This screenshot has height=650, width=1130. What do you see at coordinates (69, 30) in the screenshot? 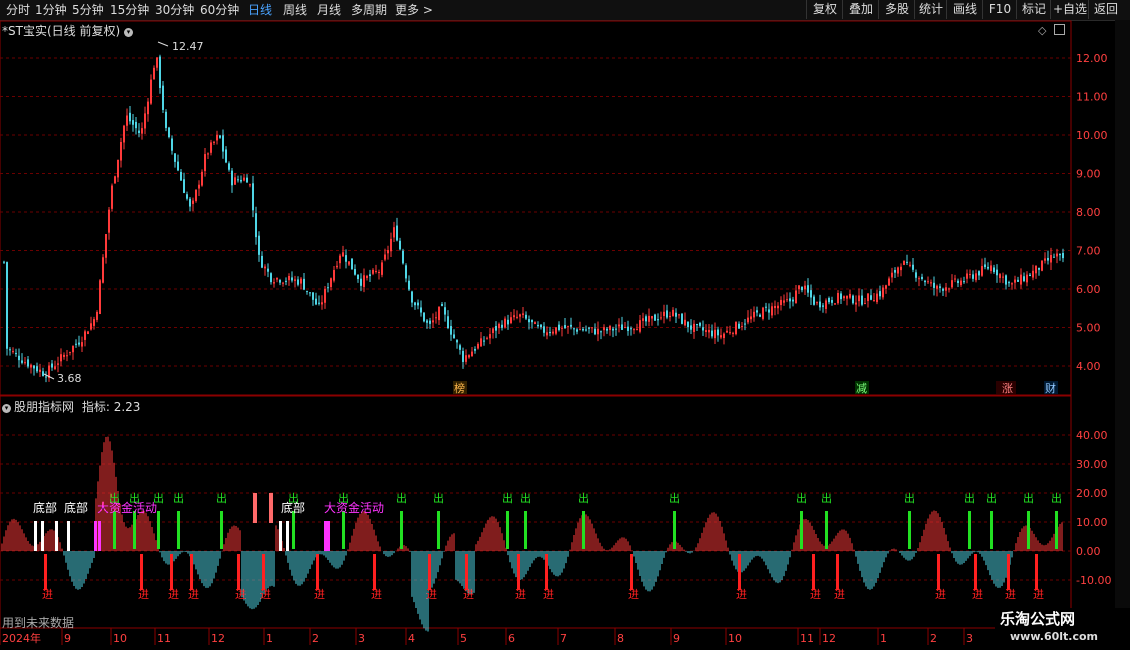
I see `main-chart-title: *ST宝实(日线 前复权) ▾` at bounding box center [69, 30].